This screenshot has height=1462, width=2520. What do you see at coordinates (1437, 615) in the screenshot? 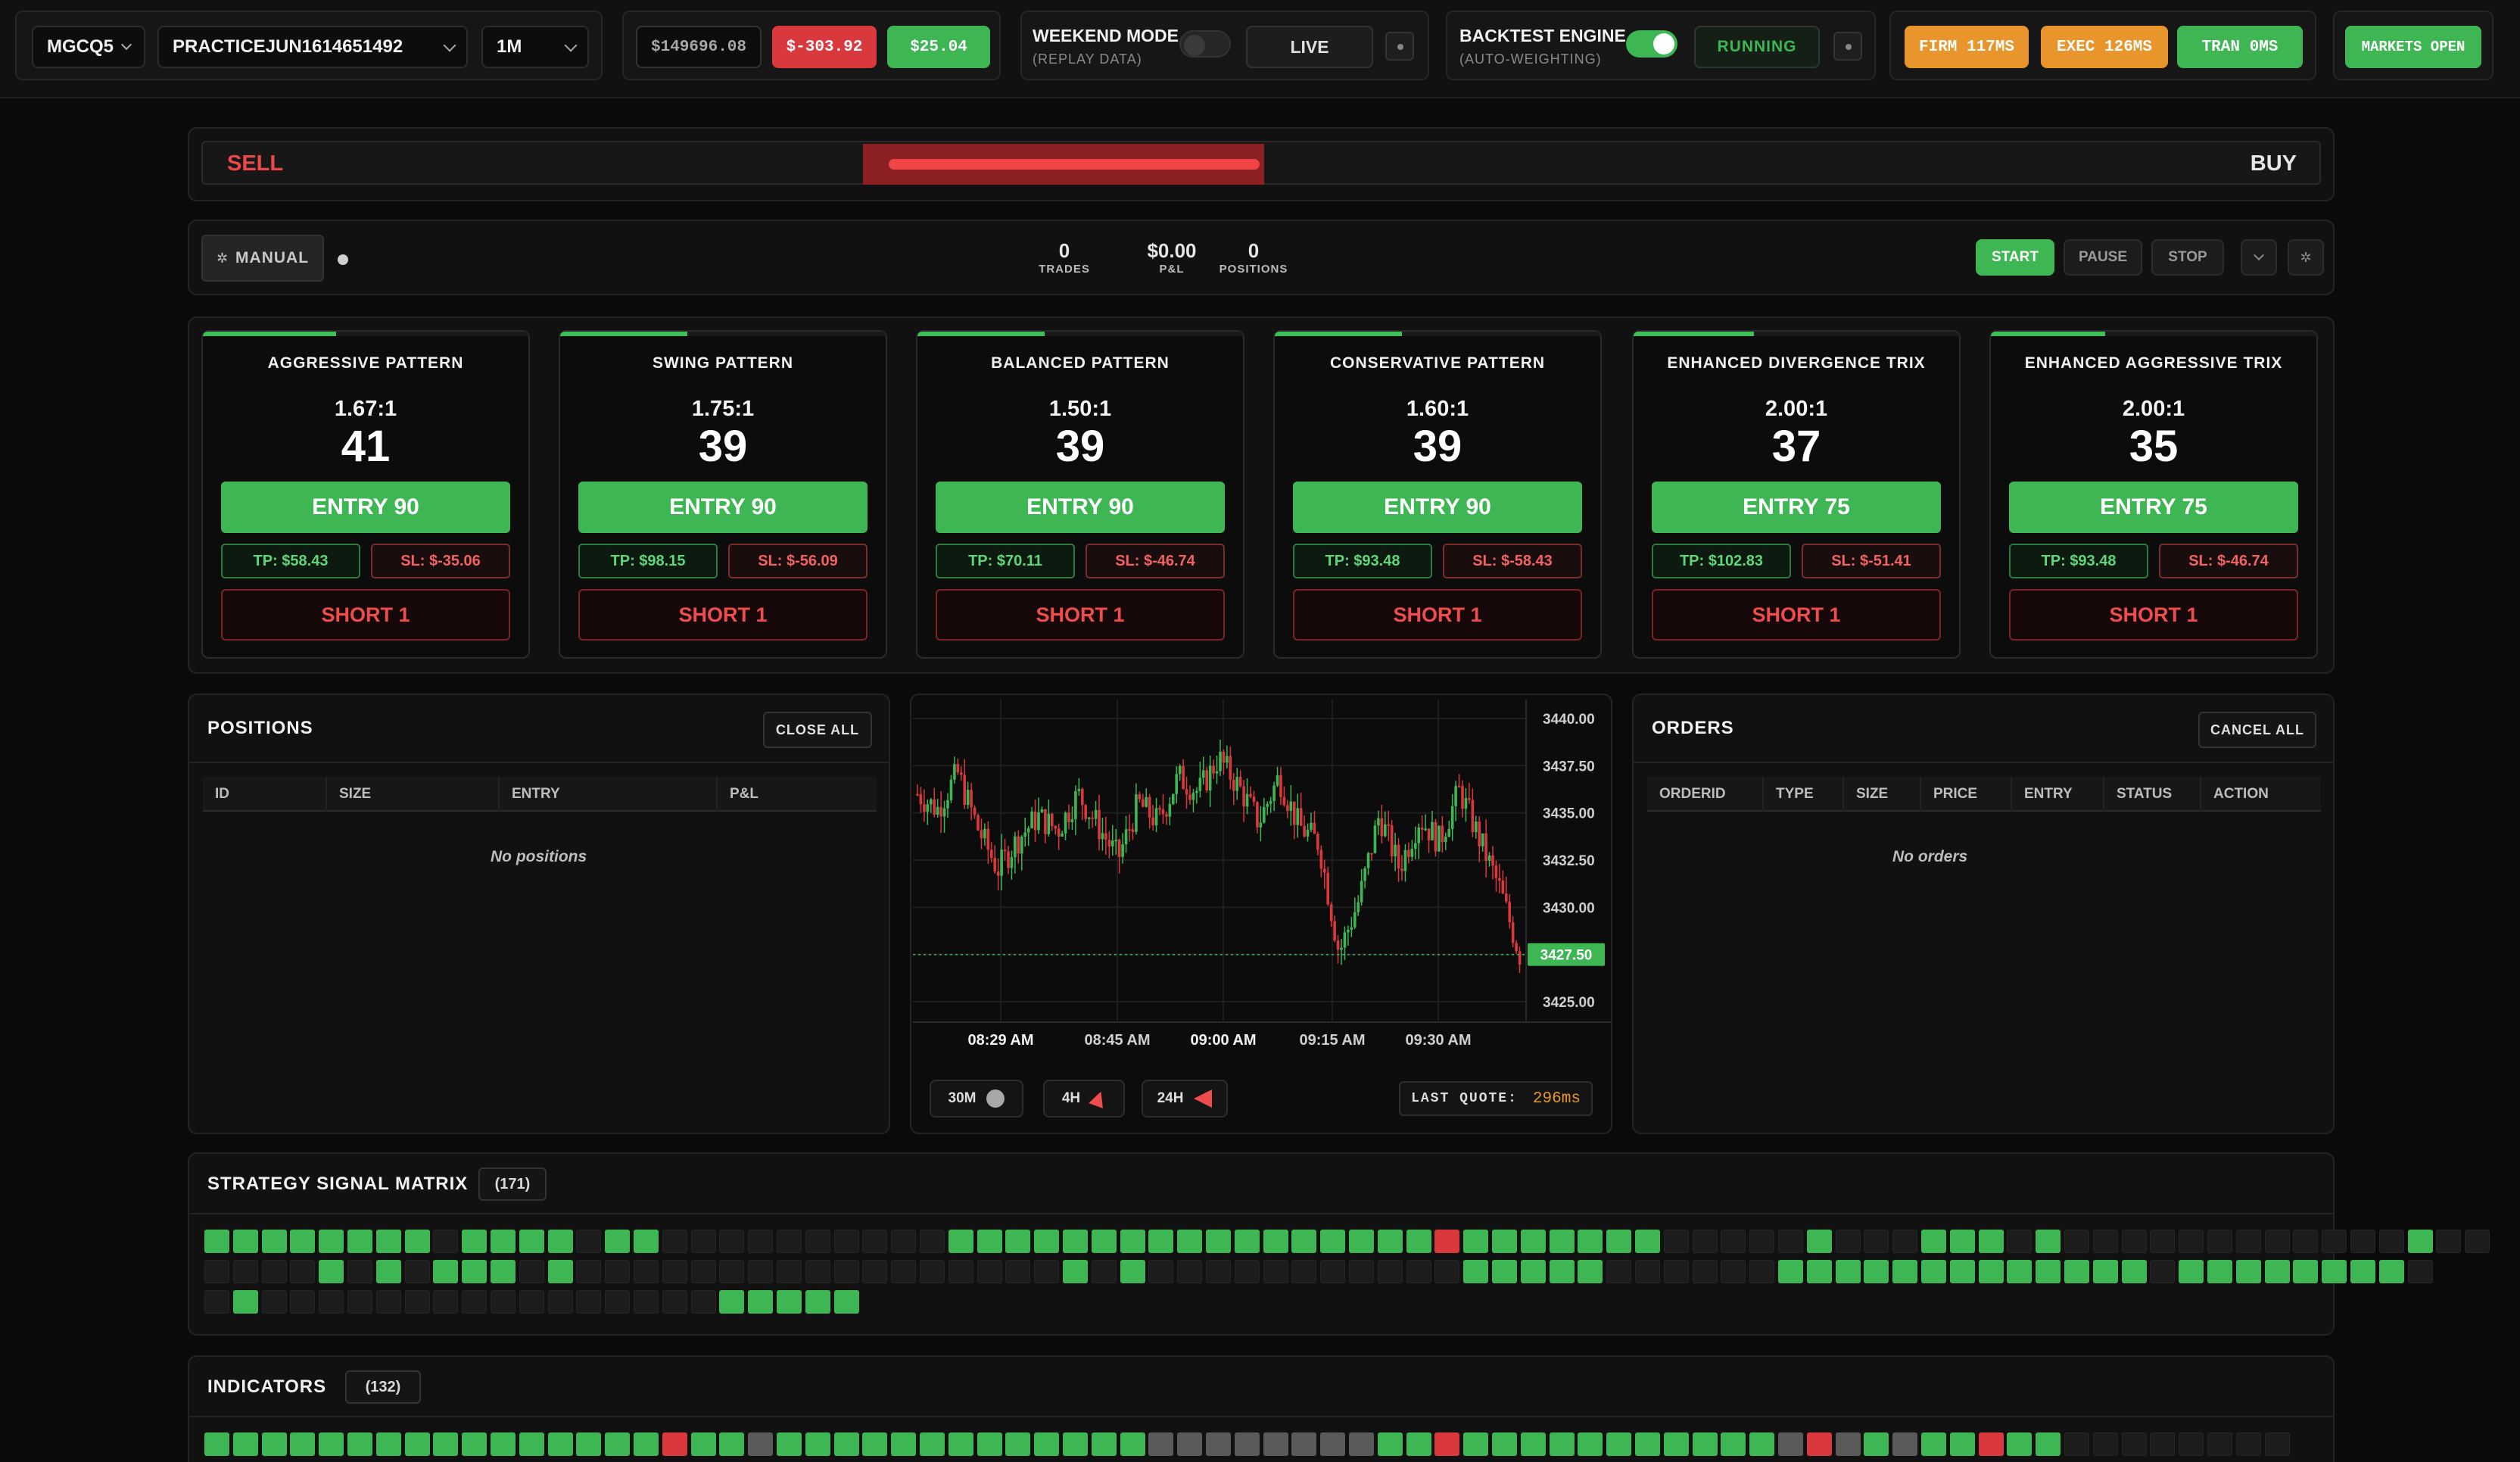
I see `short-button: SHORT 1` at bounding box center [1437, 615].